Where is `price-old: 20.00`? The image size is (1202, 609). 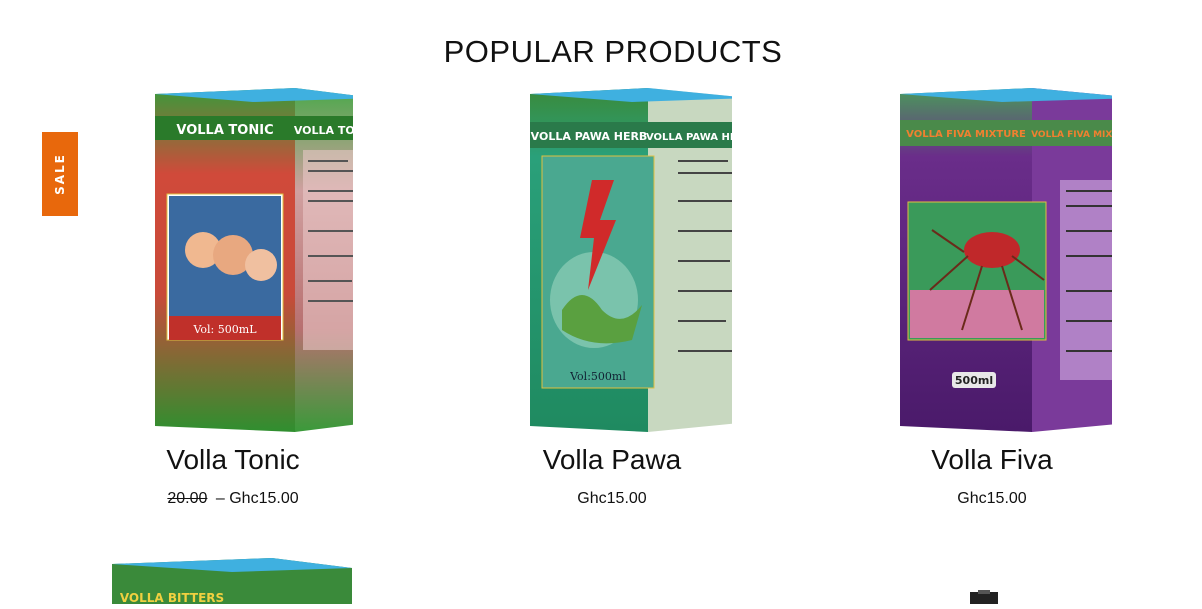 price-old: 20.00 is located at coordinates (187, 498).